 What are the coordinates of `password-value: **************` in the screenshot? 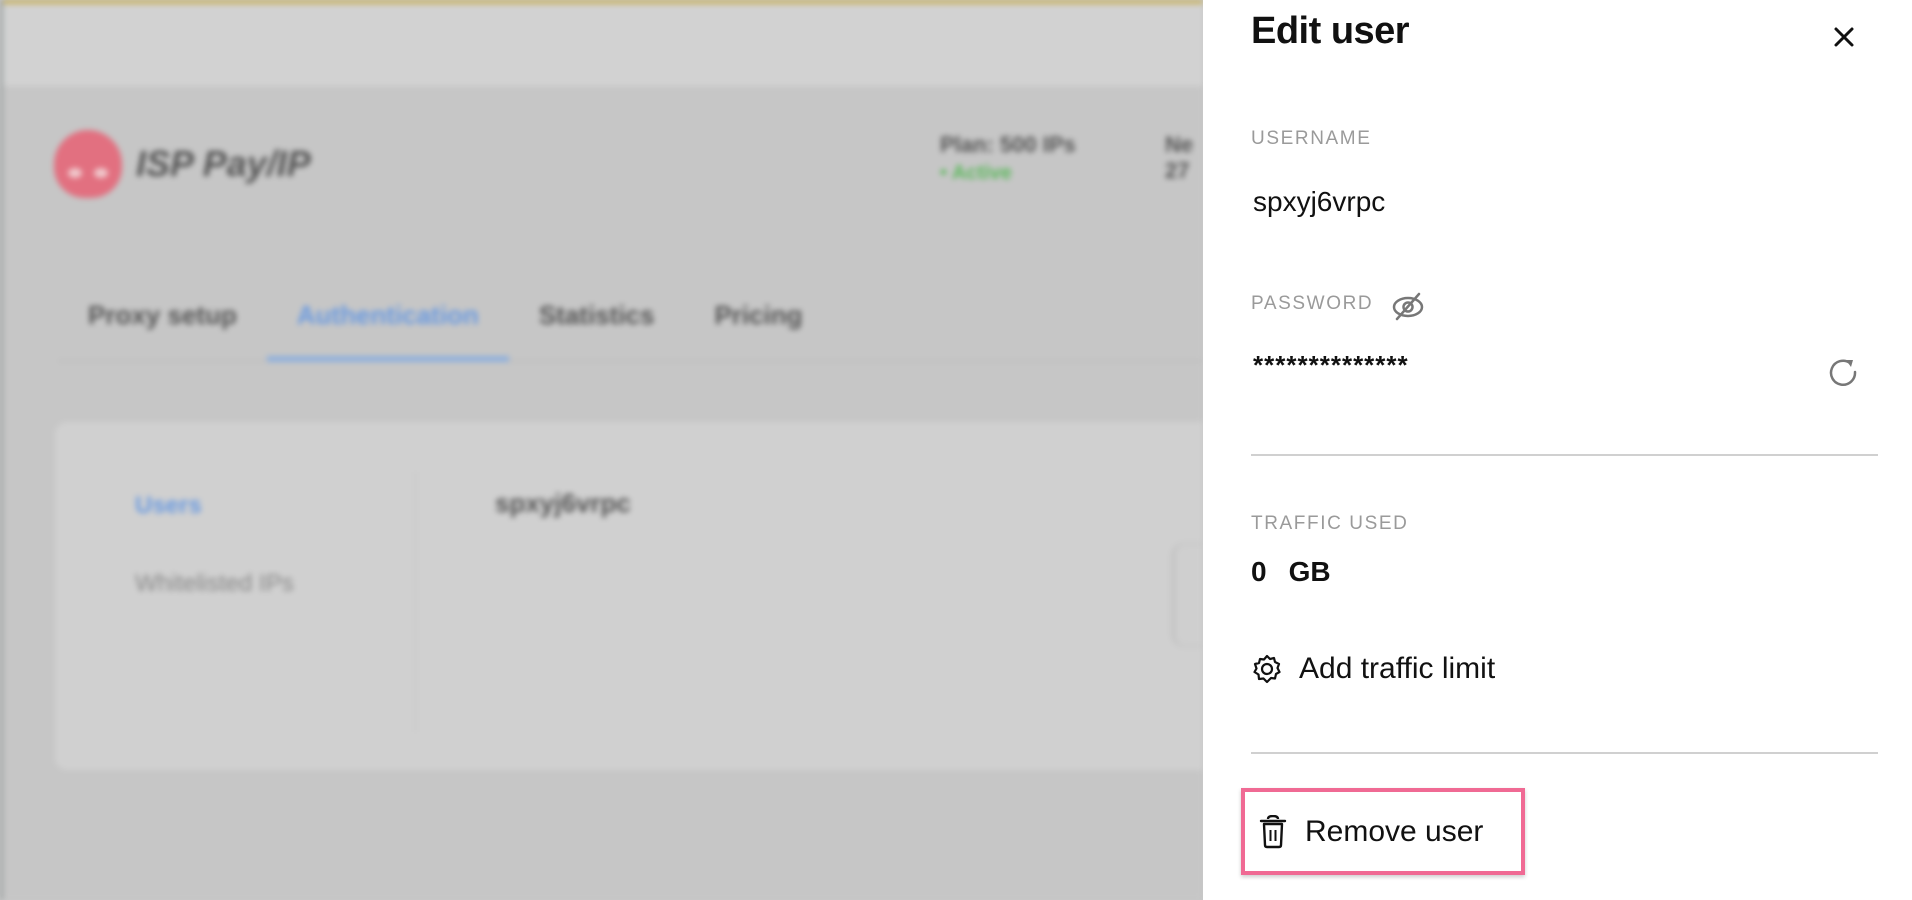 It's located at (1331, 365).